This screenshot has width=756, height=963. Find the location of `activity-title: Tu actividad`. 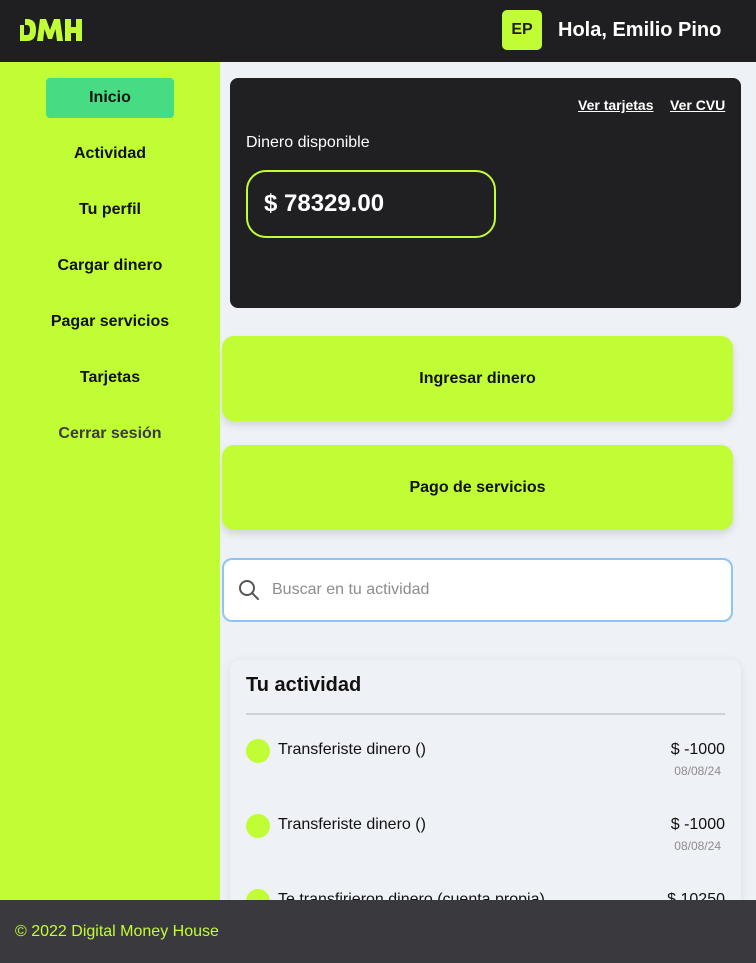

activity-title: Tu actividad is located at coordinates (304, 685).